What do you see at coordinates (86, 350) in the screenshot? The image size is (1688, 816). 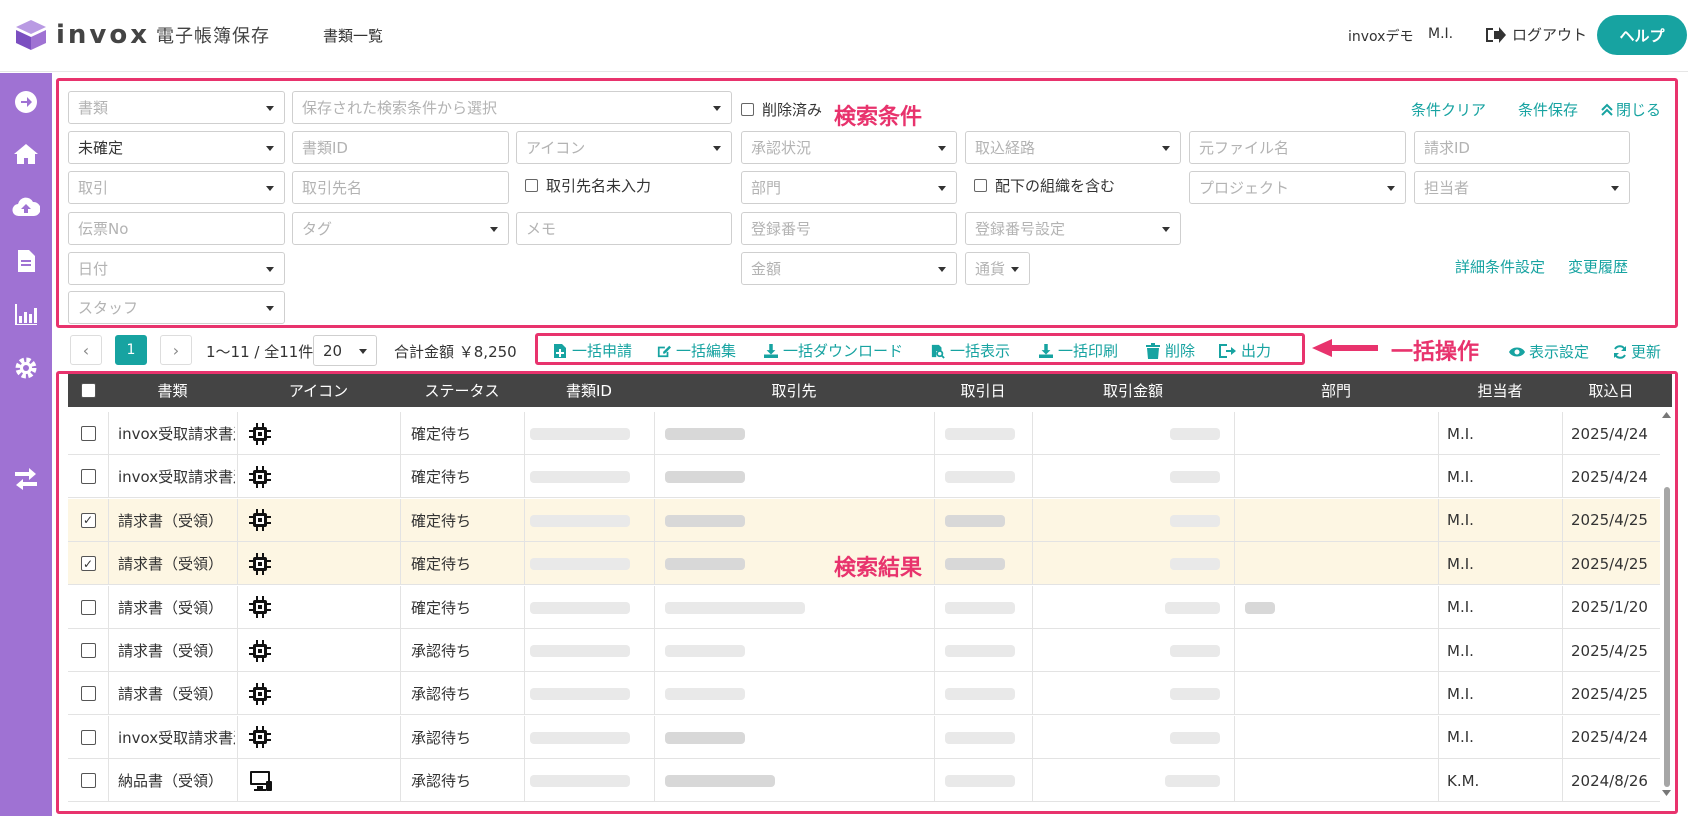 I see `prev-page-button: ‹` at bounding box center [86, 350].